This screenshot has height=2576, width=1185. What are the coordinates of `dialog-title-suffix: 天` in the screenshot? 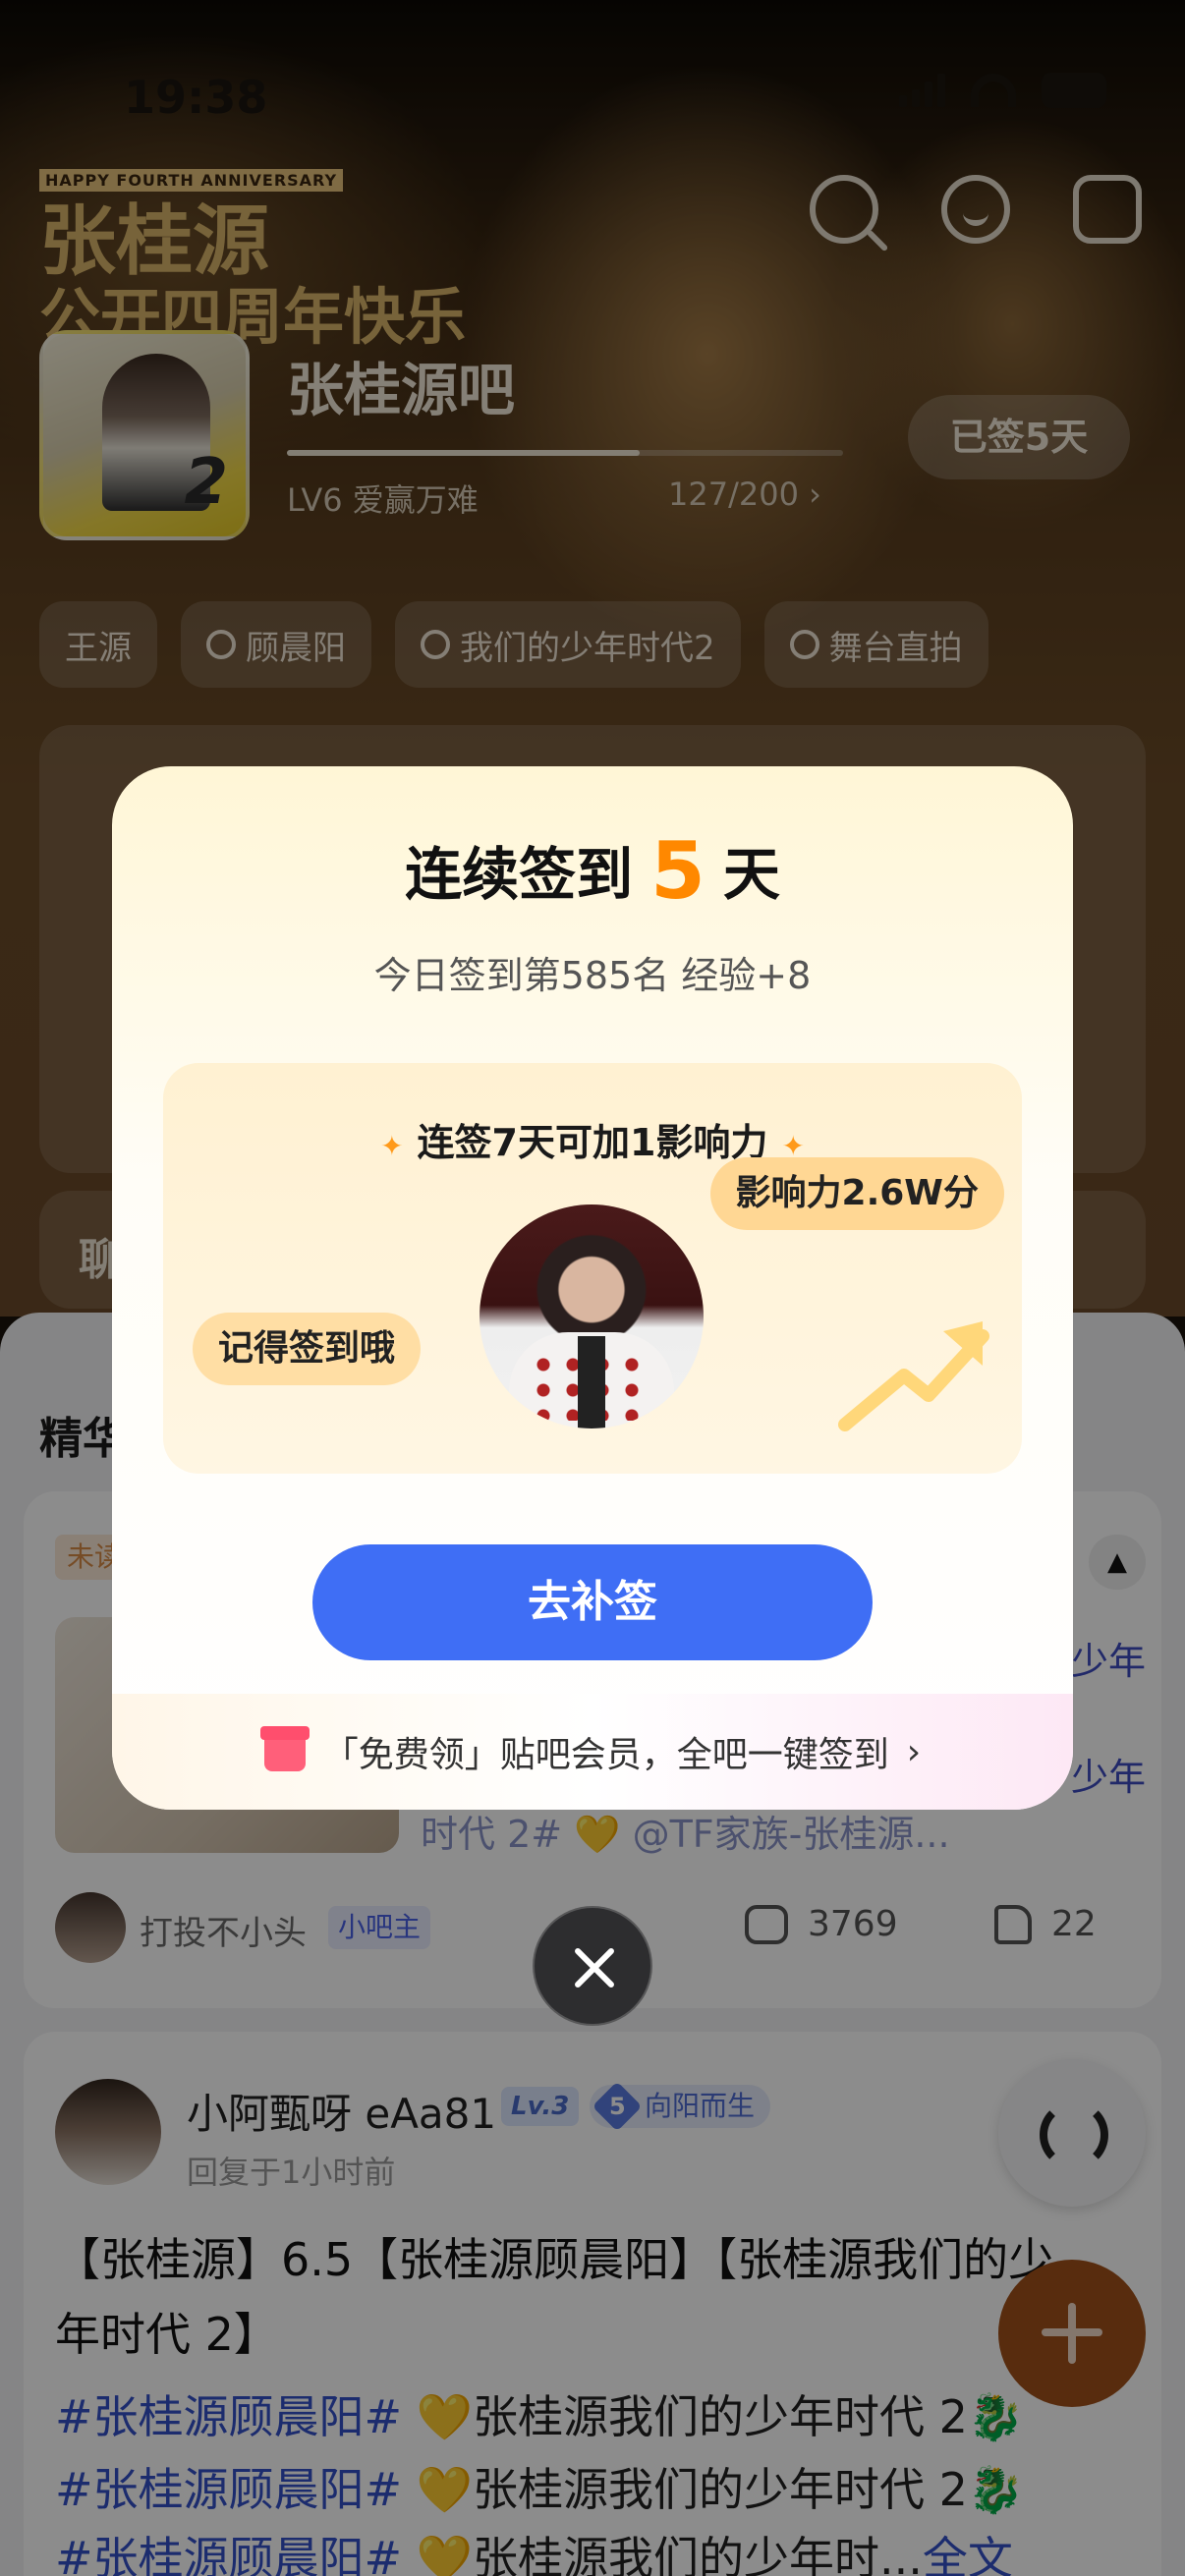 It's located at (751, 874).